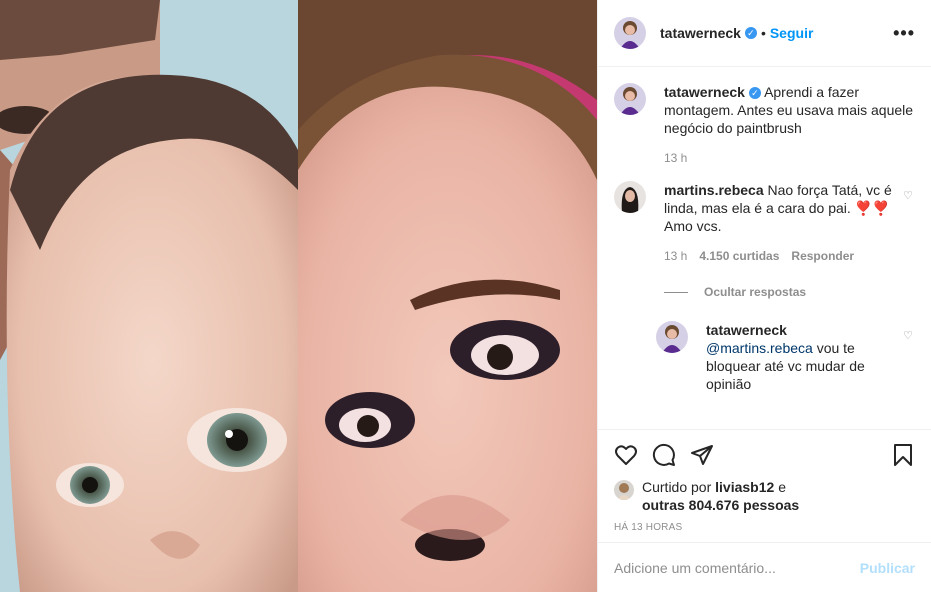 Image resolution: width=931 pixels, height=592 pixels. What do you see at coordinates (792, 33) in the screenshot?
I see `follow-button: Seguir` at bounding box center [792, 33].